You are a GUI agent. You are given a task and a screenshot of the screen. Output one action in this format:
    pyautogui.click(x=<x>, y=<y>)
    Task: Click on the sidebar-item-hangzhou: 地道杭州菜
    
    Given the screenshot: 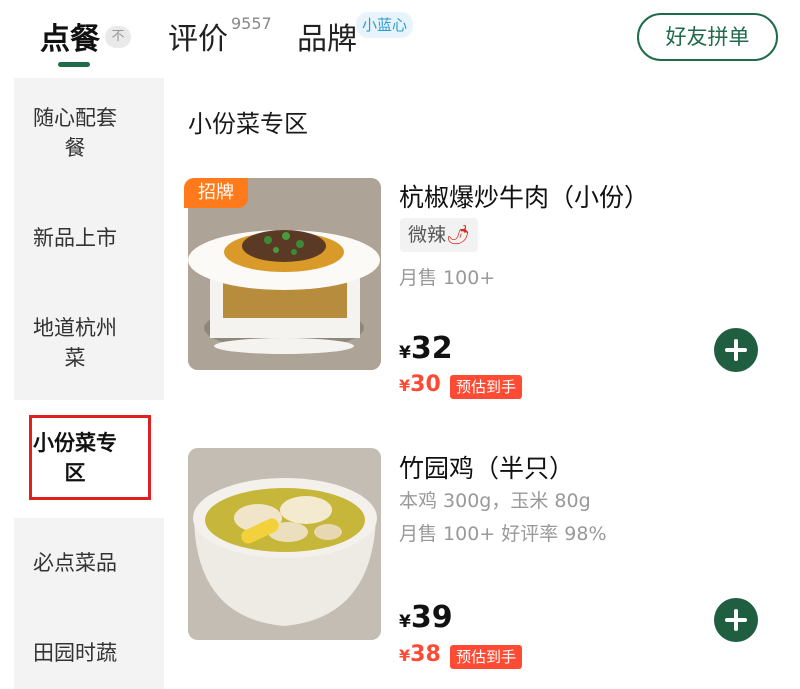 What is the action you would take?
    pyautogui.click(x=75, y=343)
    